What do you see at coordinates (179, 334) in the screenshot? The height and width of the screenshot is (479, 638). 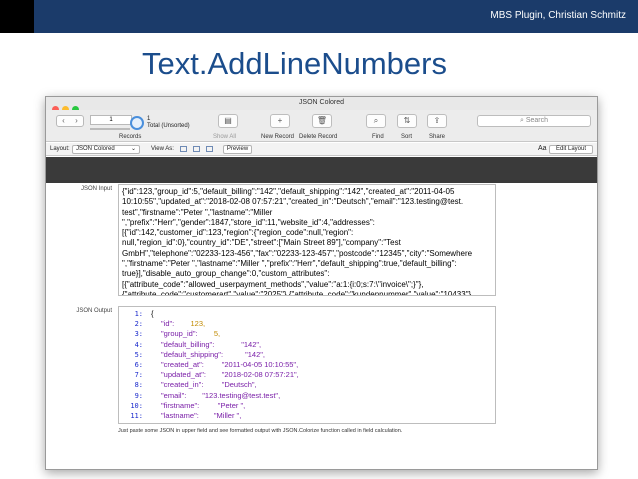 I see `json-key: "group_id":` at bounding box center [179, 334].